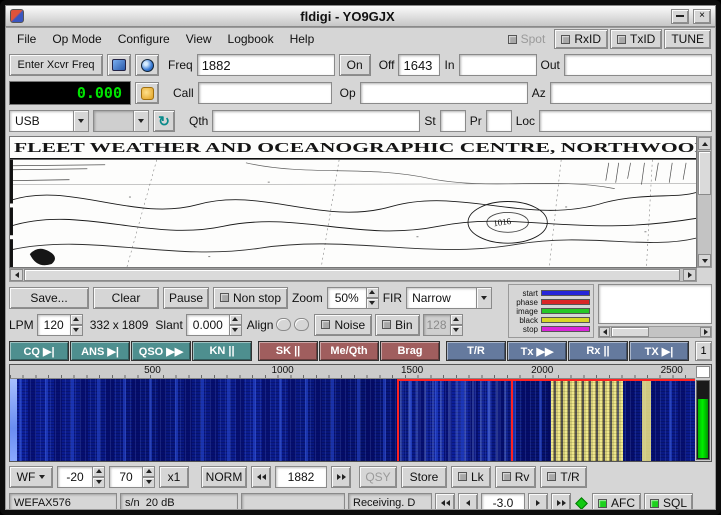  I want to click on tune-button: TUNE, so click(687, 39).